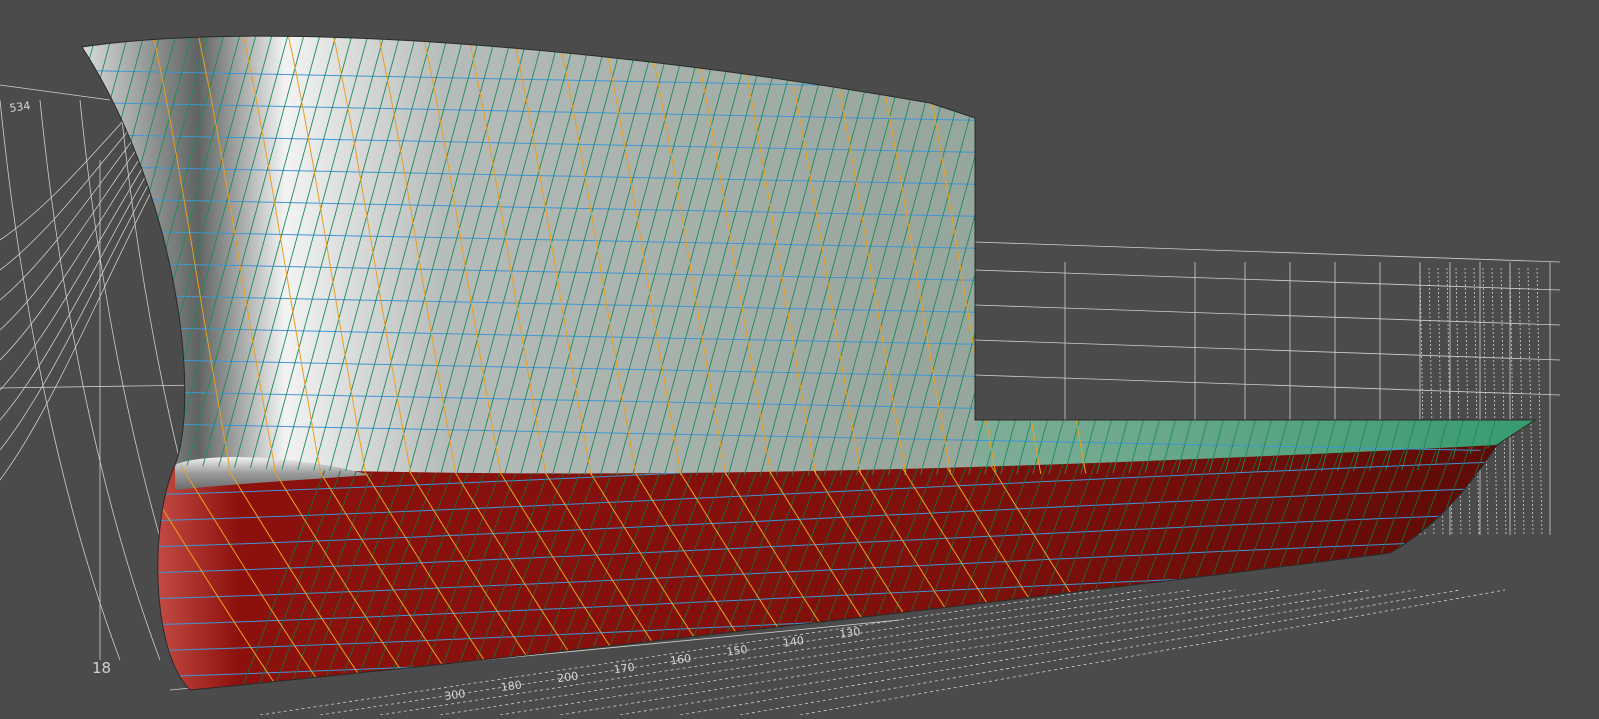 The height and width of the screenshot is (719, 1599). What do you see at coordinates (60, 380) in the screenshot?
I see `wire-curve` at bounding box center [60, 380].